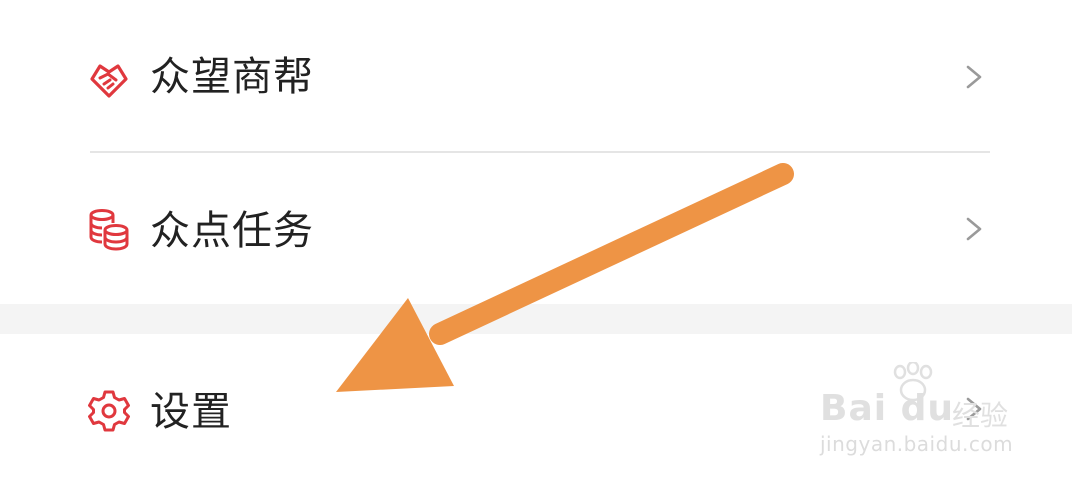 The width and height of the screenshot is (1072, 480). What do you see at coordinates (232, 231) in the screenshot?
I see `menu-item-label: 众点任务` at bounding box center [232, 231].